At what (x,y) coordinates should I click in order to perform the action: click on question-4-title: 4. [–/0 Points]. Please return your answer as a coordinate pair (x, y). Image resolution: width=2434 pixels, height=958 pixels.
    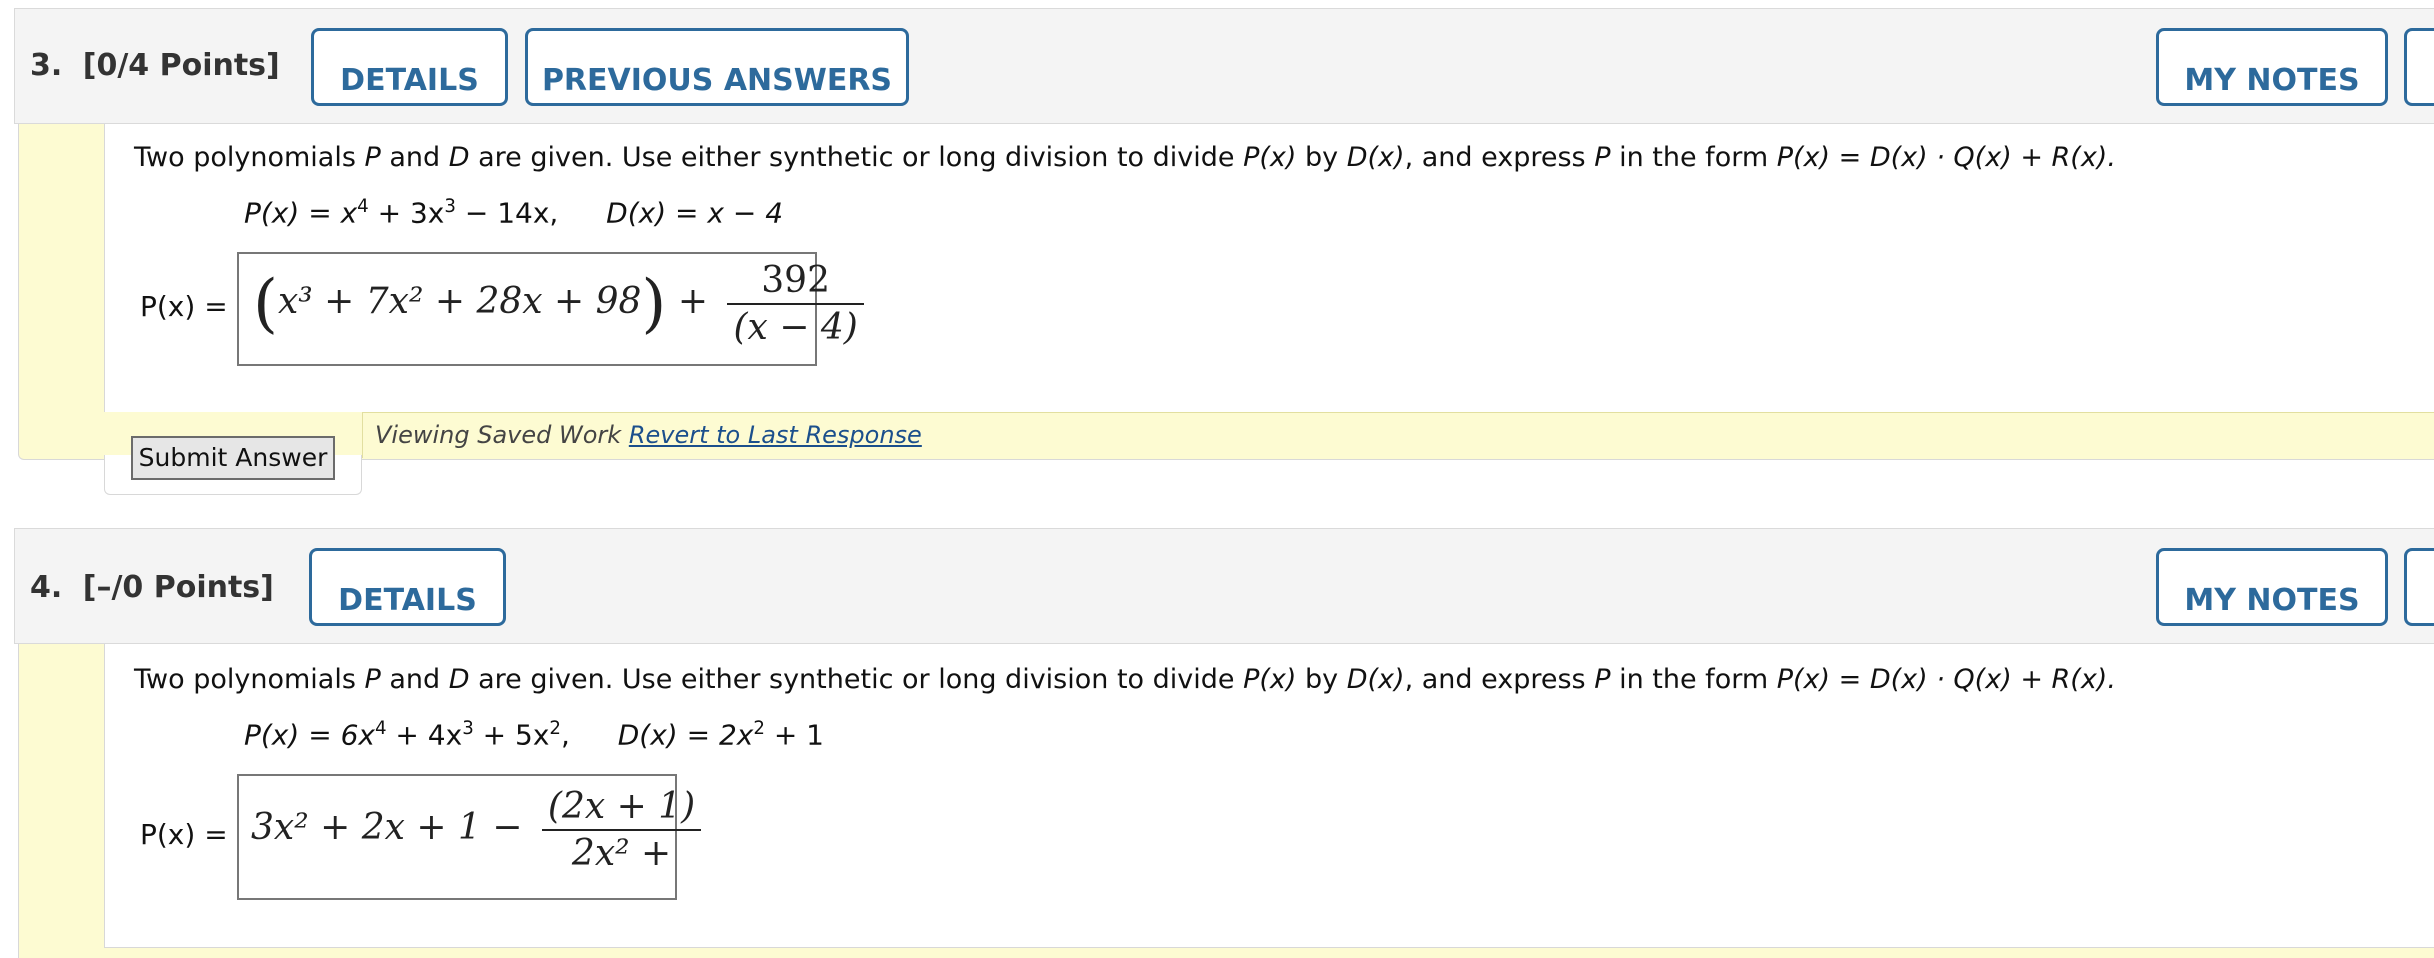
    Looking at the image, I should click on (152, 587).